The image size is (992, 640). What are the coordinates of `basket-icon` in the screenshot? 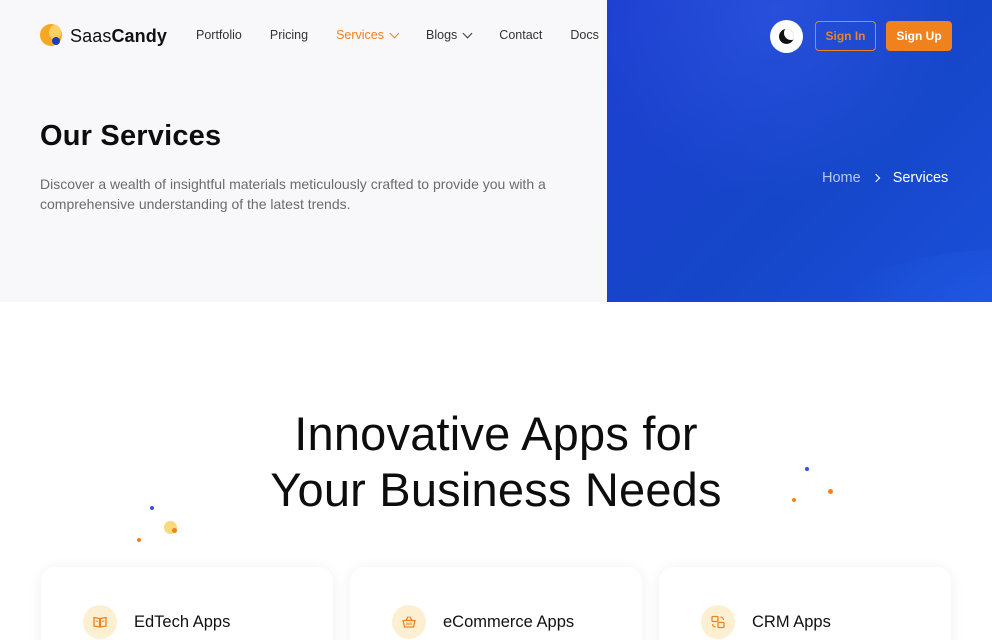 It's located at (409, 622).